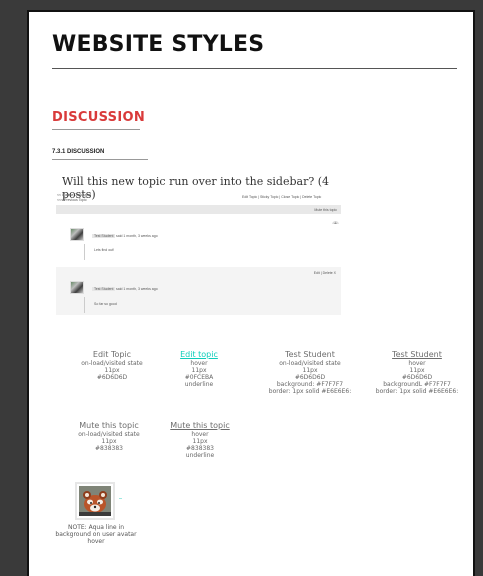  I want to click on author-badge-link: Test Student, so click(310, 354).